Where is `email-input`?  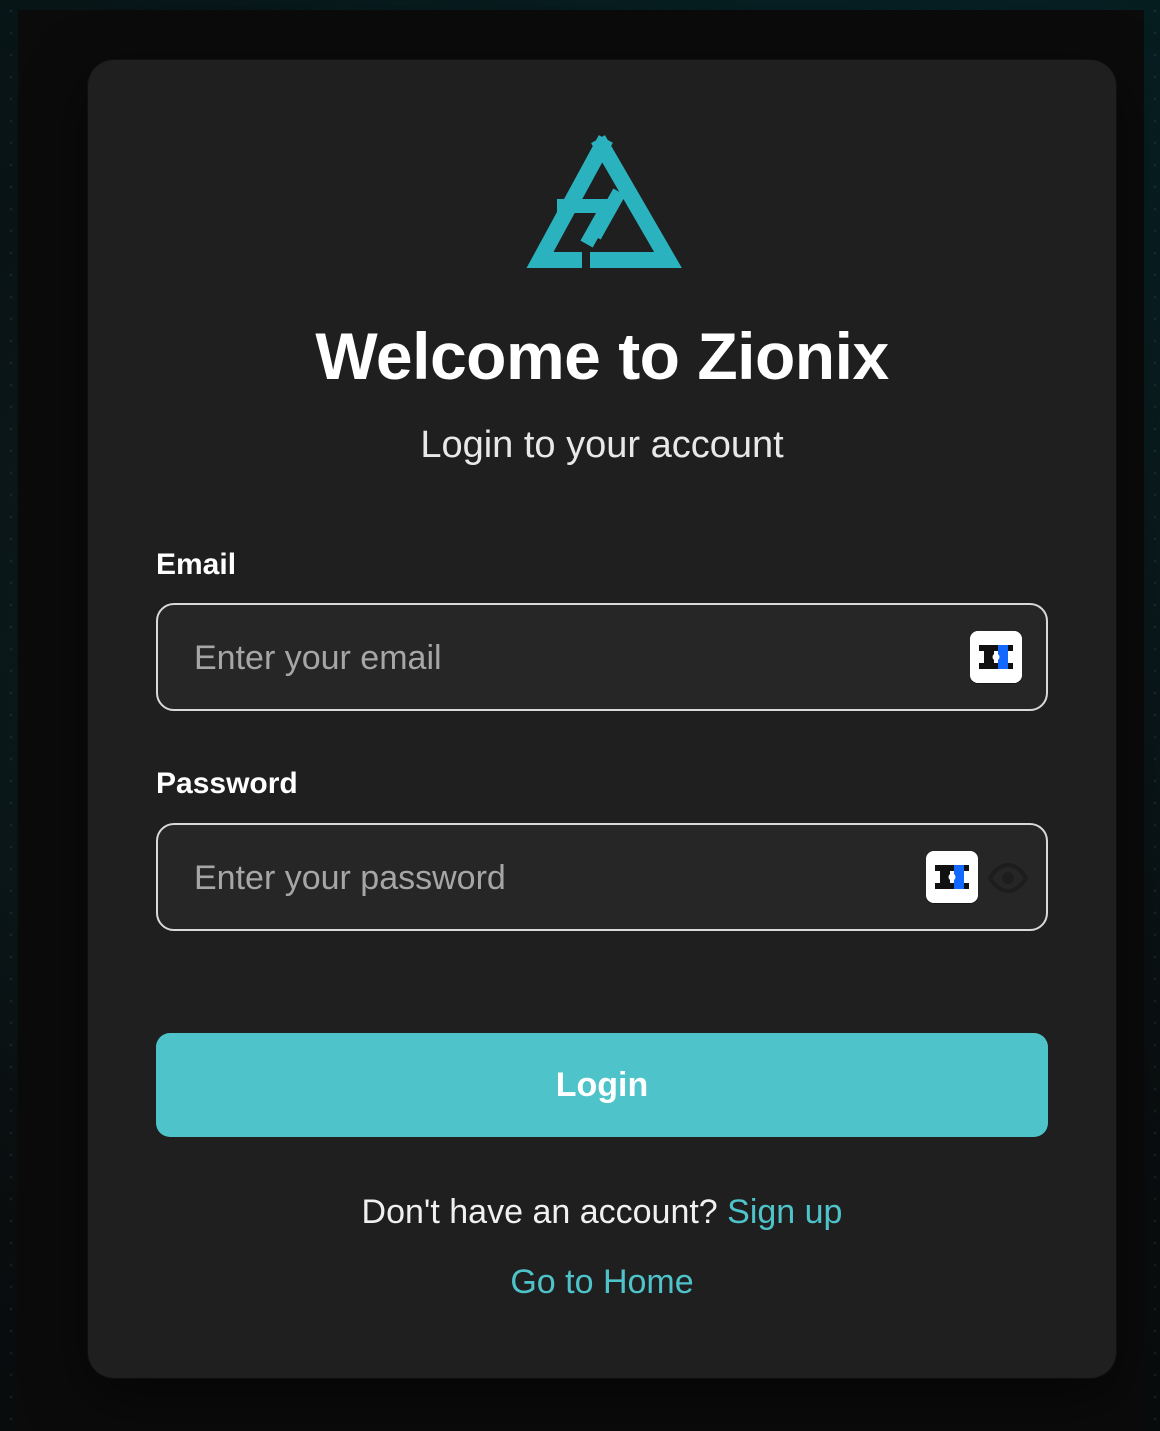 email-input is located at coordinates (574, 658).